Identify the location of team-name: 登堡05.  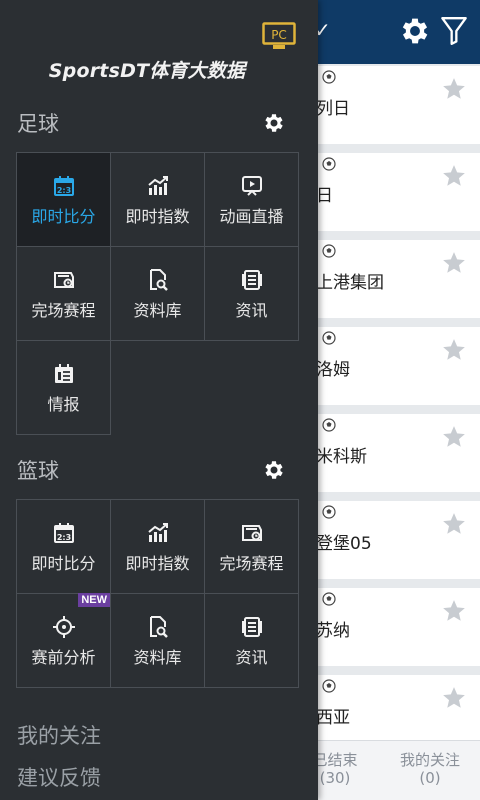
(344, 544).